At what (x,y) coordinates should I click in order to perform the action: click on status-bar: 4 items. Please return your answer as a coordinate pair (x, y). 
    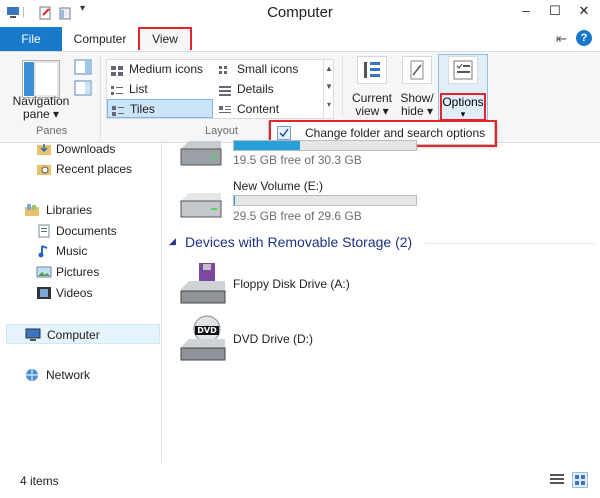
    Looking at the image, I should click on (300, 484).